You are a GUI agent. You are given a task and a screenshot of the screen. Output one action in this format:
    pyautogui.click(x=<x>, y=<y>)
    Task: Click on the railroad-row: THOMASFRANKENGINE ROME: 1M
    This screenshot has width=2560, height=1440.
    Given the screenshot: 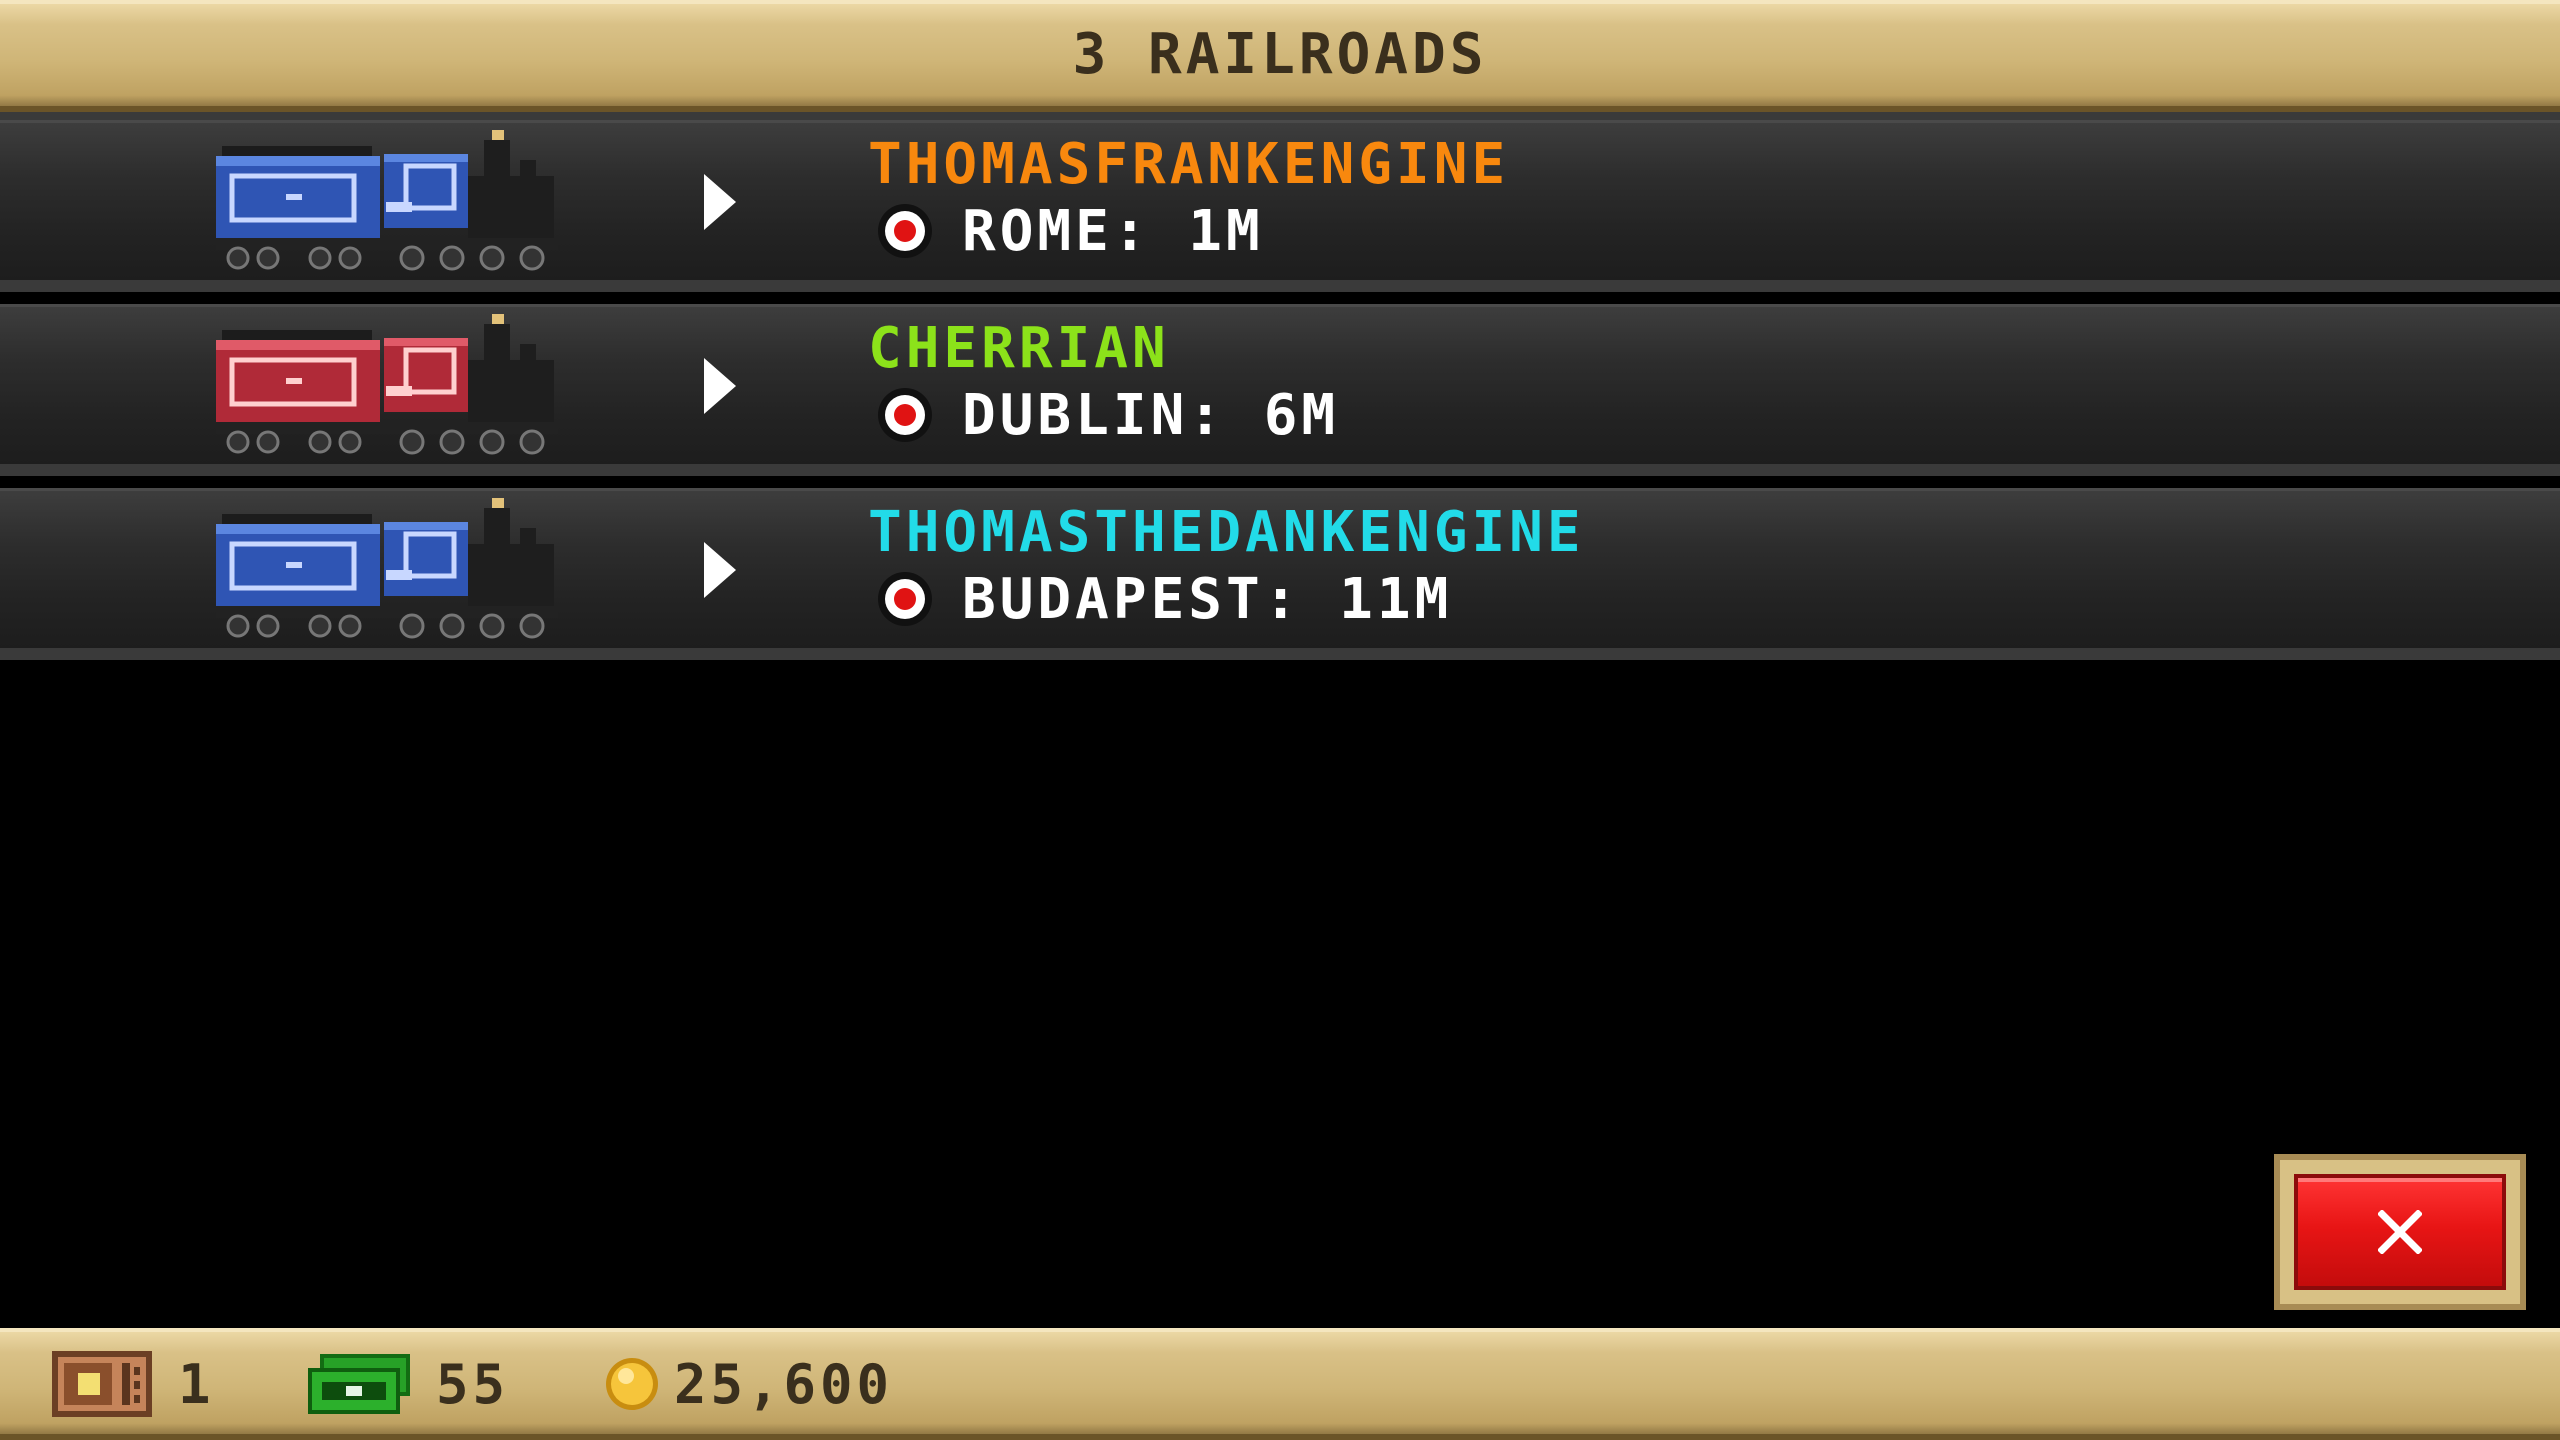 What is the action you would take?
    pyautogui.click(x=1280, y=206)
    